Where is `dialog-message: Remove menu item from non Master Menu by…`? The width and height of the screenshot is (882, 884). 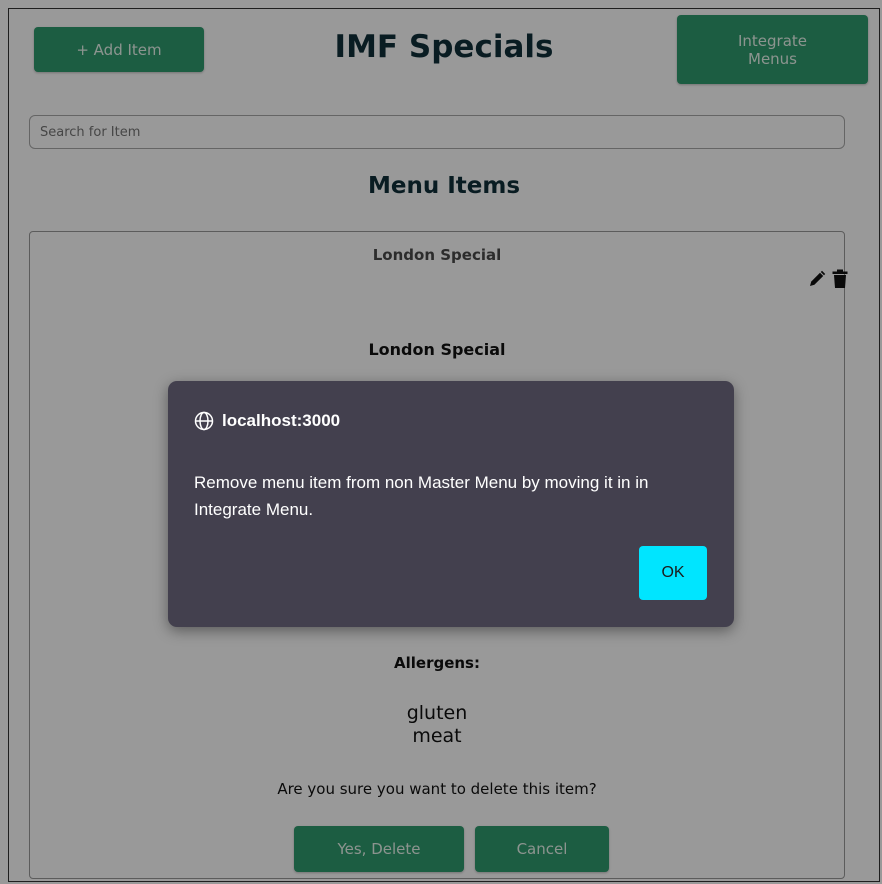
dialog-message: Remove menu item from non Master Menu by… is located at coordinates (421, 496).